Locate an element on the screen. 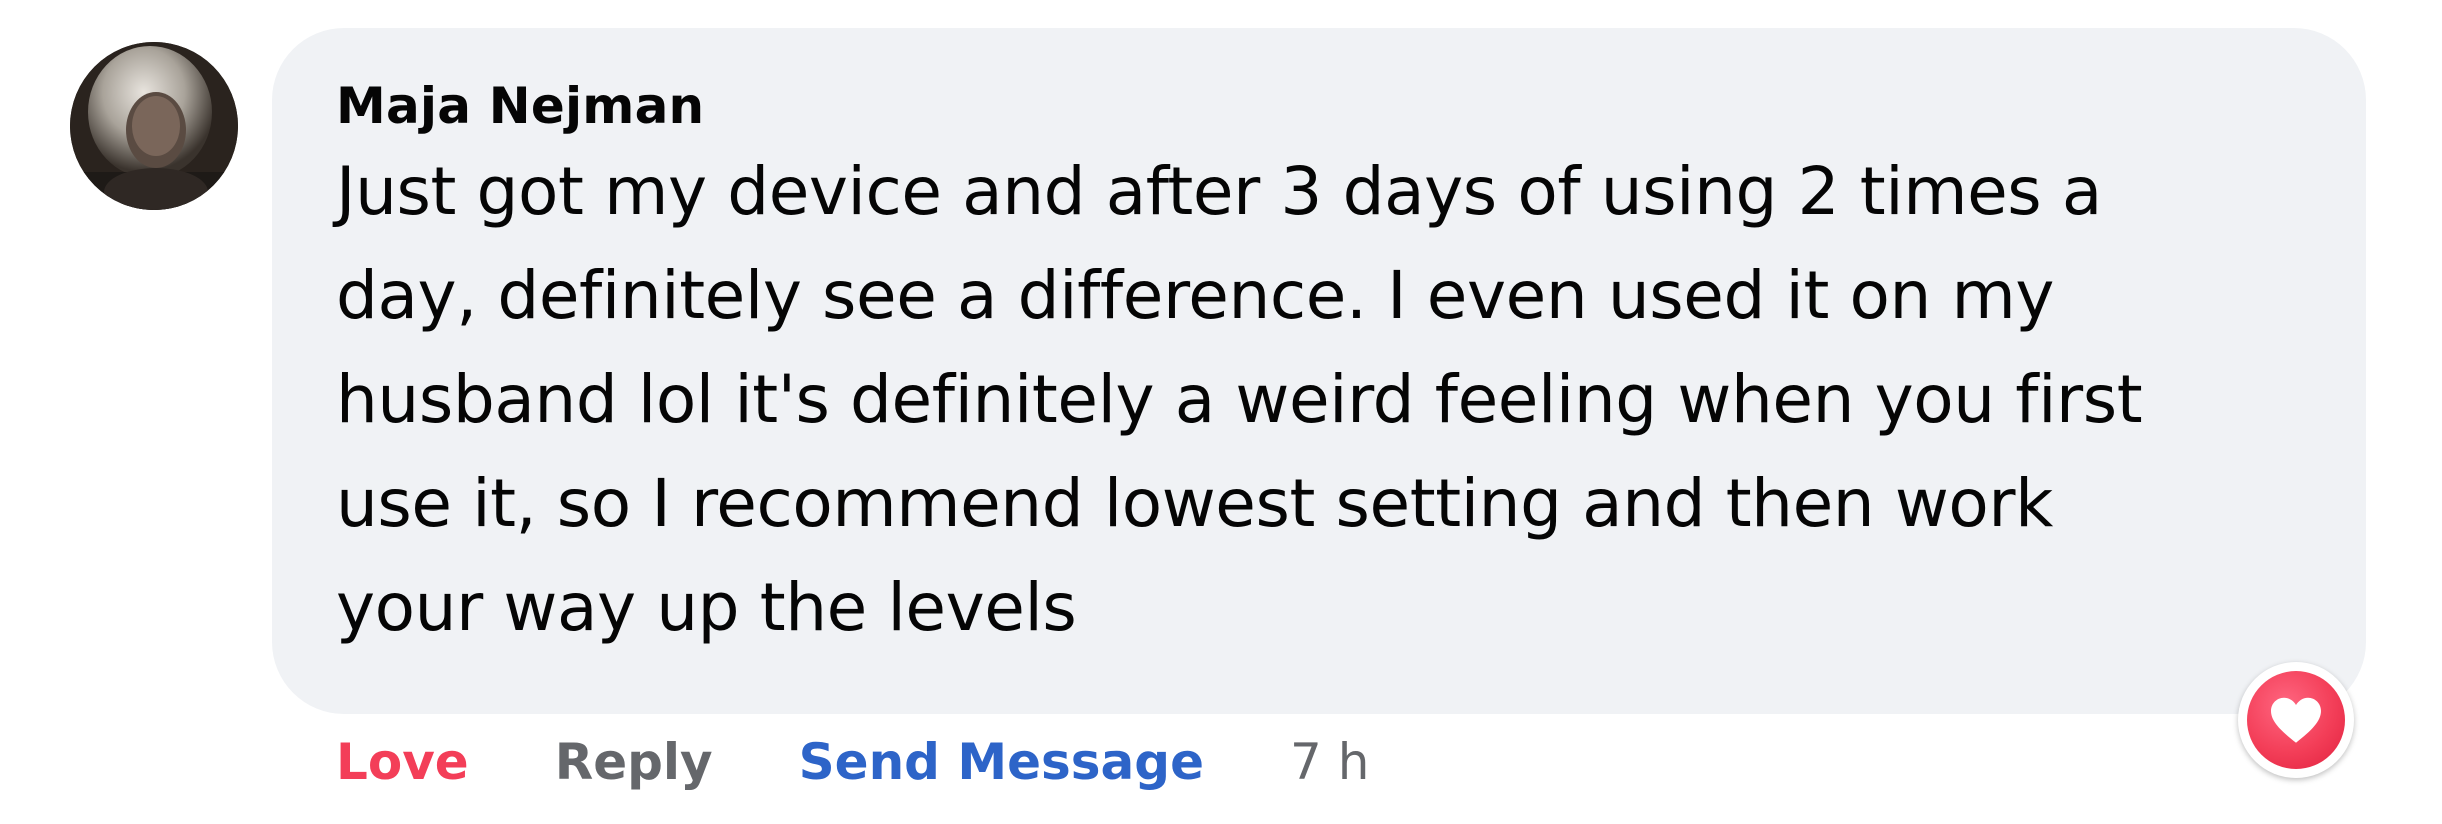 Image resolution: width=2442 pixels, height=824 pixels. send-message-button: Send Message is located at coordinates (1001, 762).